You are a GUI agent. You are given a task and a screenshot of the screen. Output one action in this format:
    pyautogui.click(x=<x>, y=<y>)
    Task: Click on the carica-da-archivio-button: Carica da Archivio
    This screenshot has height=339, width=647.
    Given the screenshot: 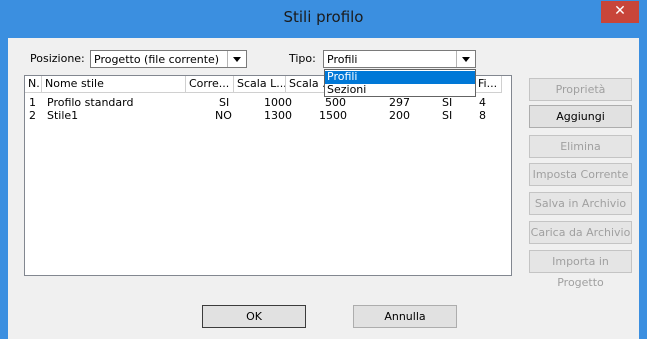 What is the action you would take?
    pyautogui.click(x=580, y=232)
    